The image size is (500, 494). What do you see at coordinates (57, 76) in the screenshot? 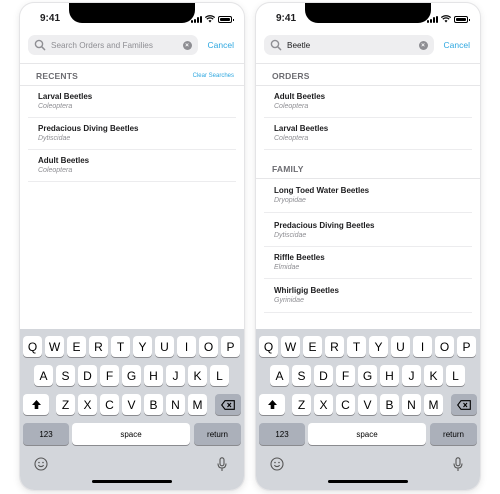
I see `recents-header-label: RECENTS` at bounding box center [57, 76].